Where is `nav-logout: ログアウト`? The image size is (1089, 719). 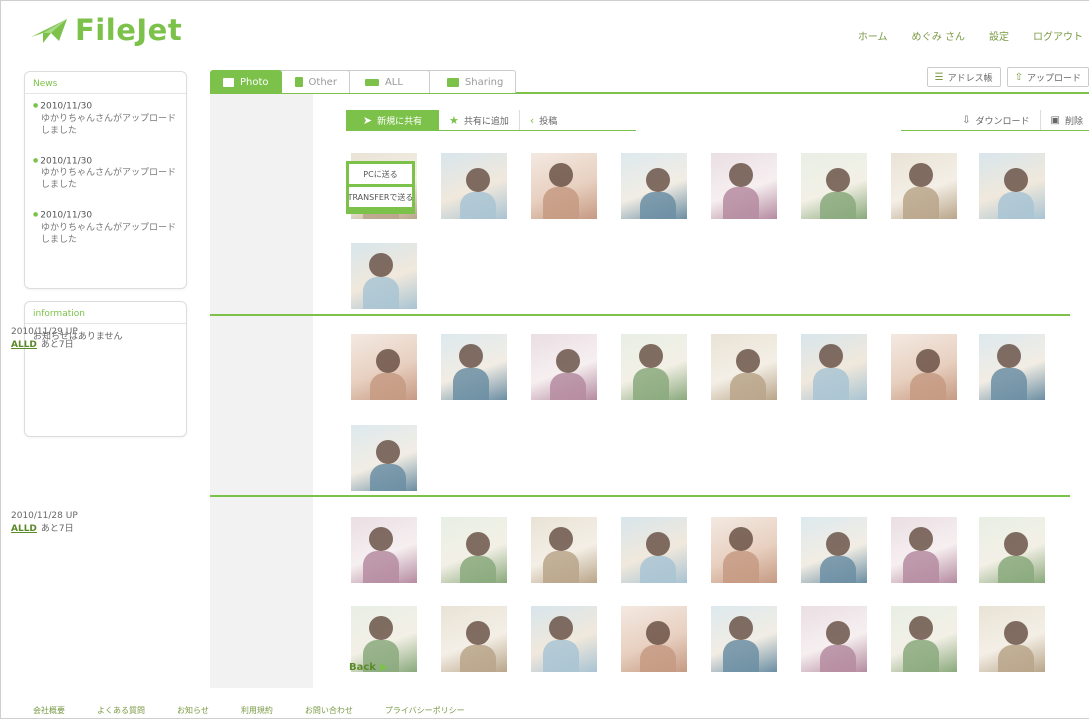
nav-logout: ログアウト is located at coordinates (1058, 35).